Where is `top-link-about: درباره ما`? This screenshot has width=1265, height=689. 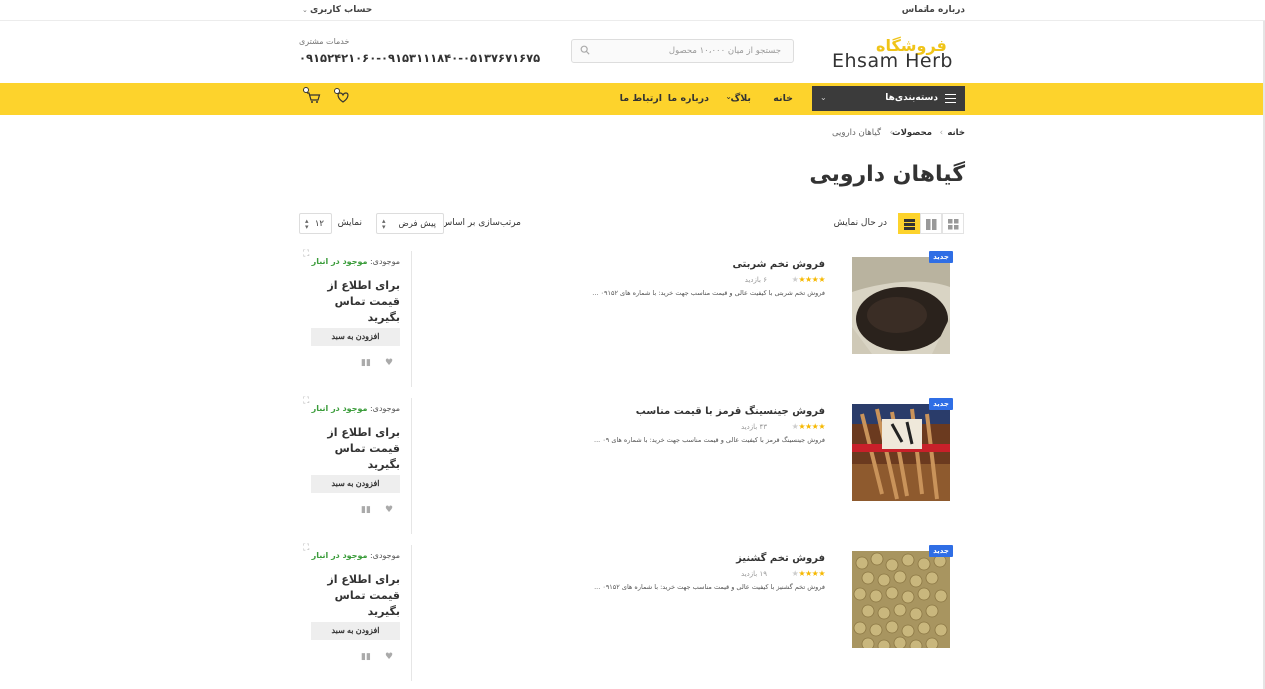 top-link-about: درباره ما is located at coordinates (945, 10).